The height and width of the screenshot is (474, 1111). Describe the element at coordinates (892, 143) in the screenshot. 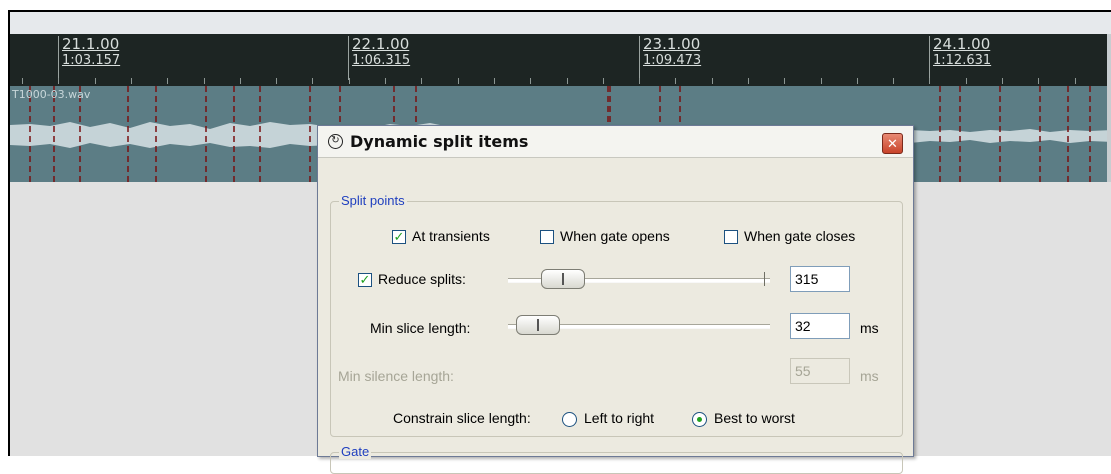

I see `close-button: ✕` at that location.